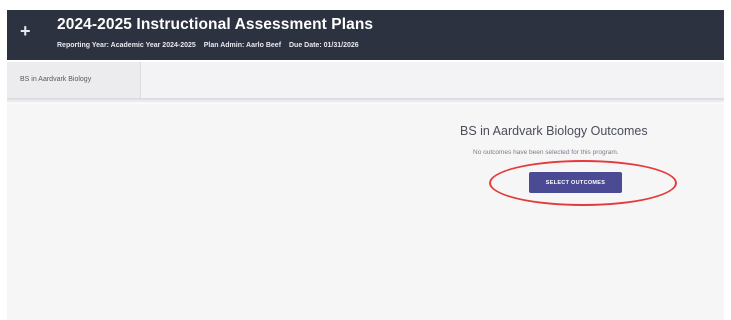 The height and width of the screenshot is (320, 731). I want to click on tab-label: BS in Aardvark Biology, so click(56, 79).